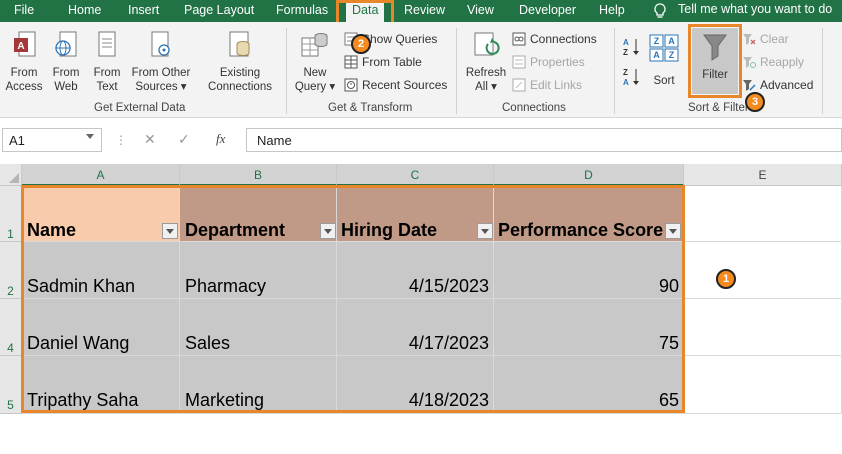  I want to click on advanced-filter-button: Advanced, so click(777, 85).